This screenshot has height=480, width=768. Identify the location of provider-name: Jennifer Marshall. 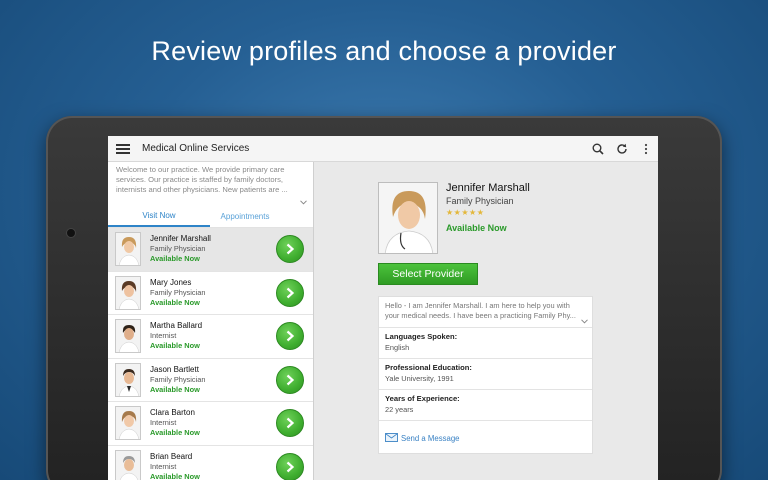
(180, 239).